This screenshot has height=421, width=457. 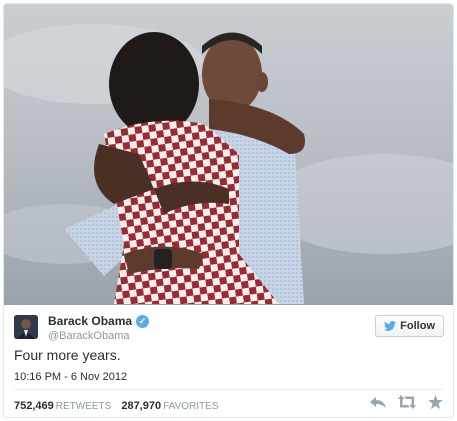 I want to click on user-handle: @BarackObama, so click(x=88, y=336).